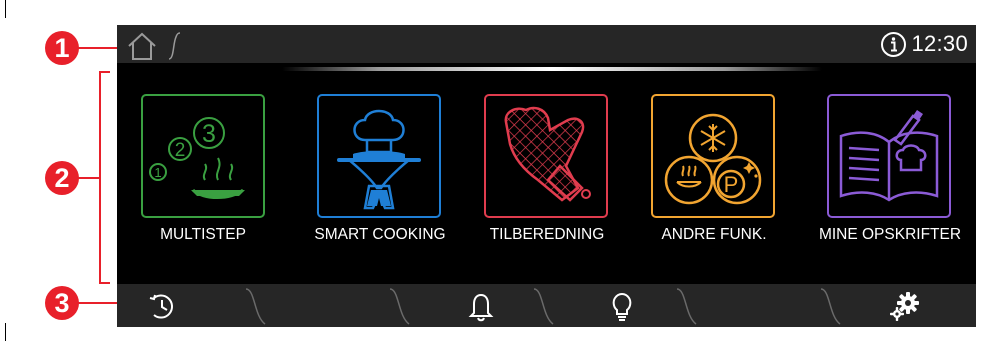 This screenshot has height=341, width=991. I want to click on other-functions-icon: P, so click(713, 159).